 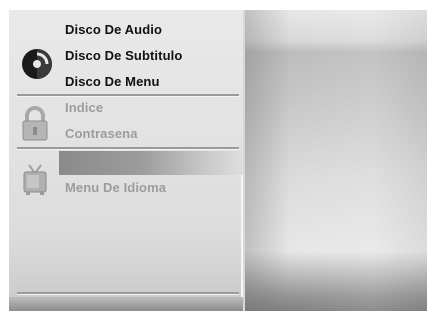 What do you see at coordinates (84, 107) in the screenshot?
I see `menu-item-indice: Indice` at bounding box center [84, 107].